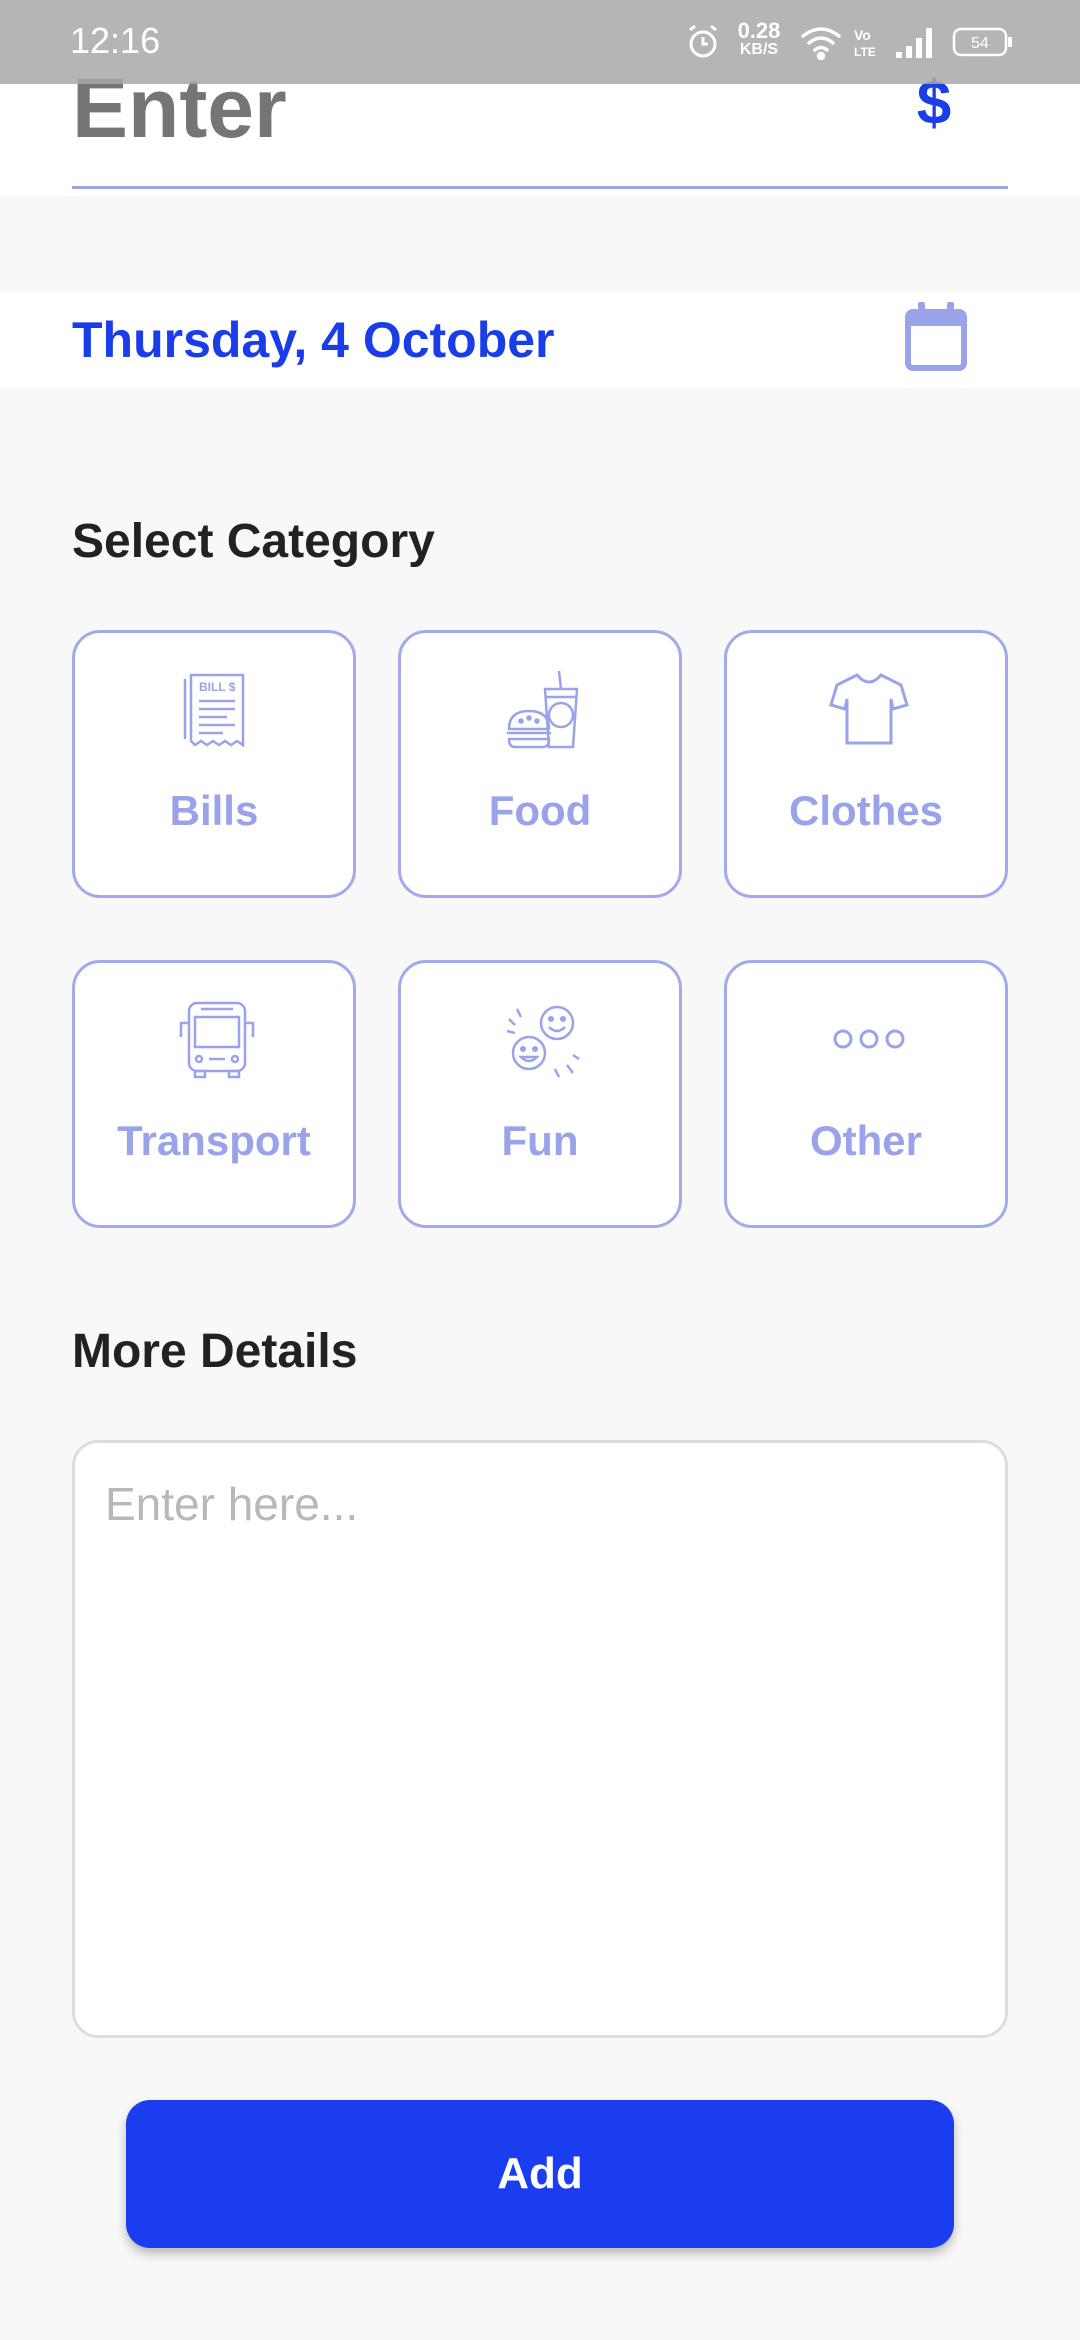 The image size is (1080, 2340). What do you see at coordinates (915, 45) in the screenshot?
I see `signal-icon` at bounding box center [915, 45].